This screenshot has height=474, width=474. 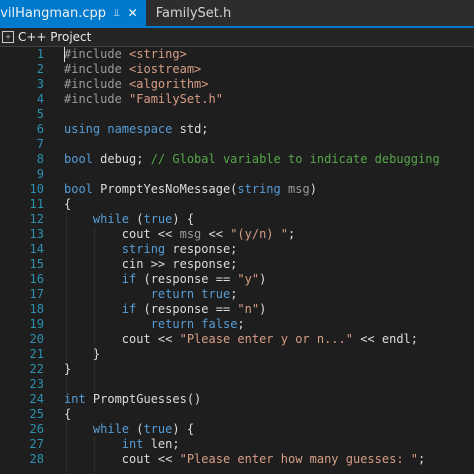 What do you see at coordinates (299, 189) in the screenshot?
I see `code-token: msg` at bounding box center [299, 189].